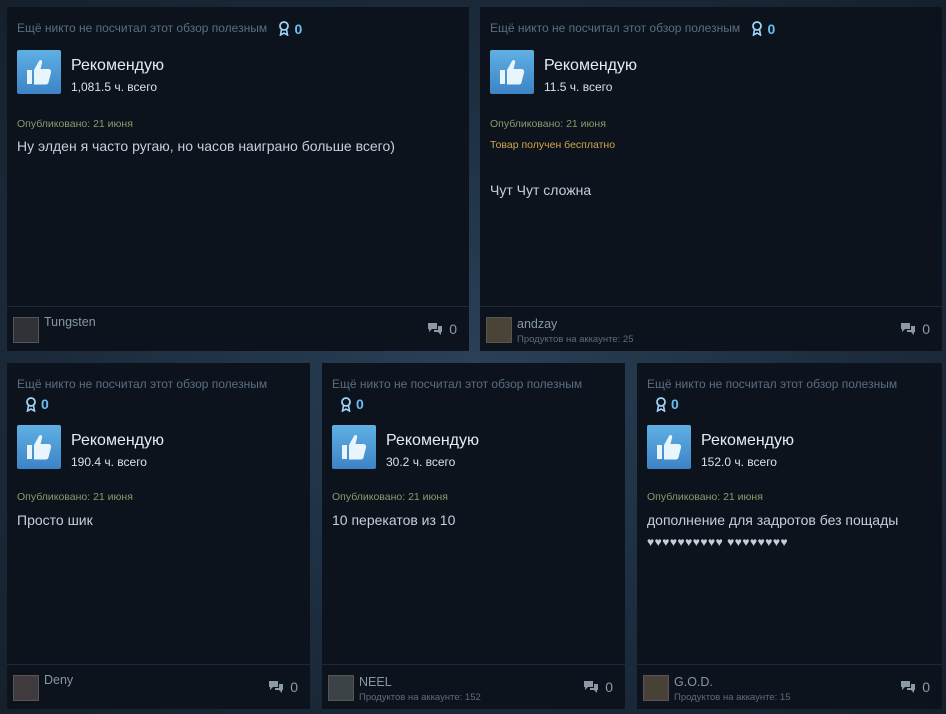 The width and height of the screenshot is (946, 714). I want to click on review-text: Просто шик, so click(55, 520).